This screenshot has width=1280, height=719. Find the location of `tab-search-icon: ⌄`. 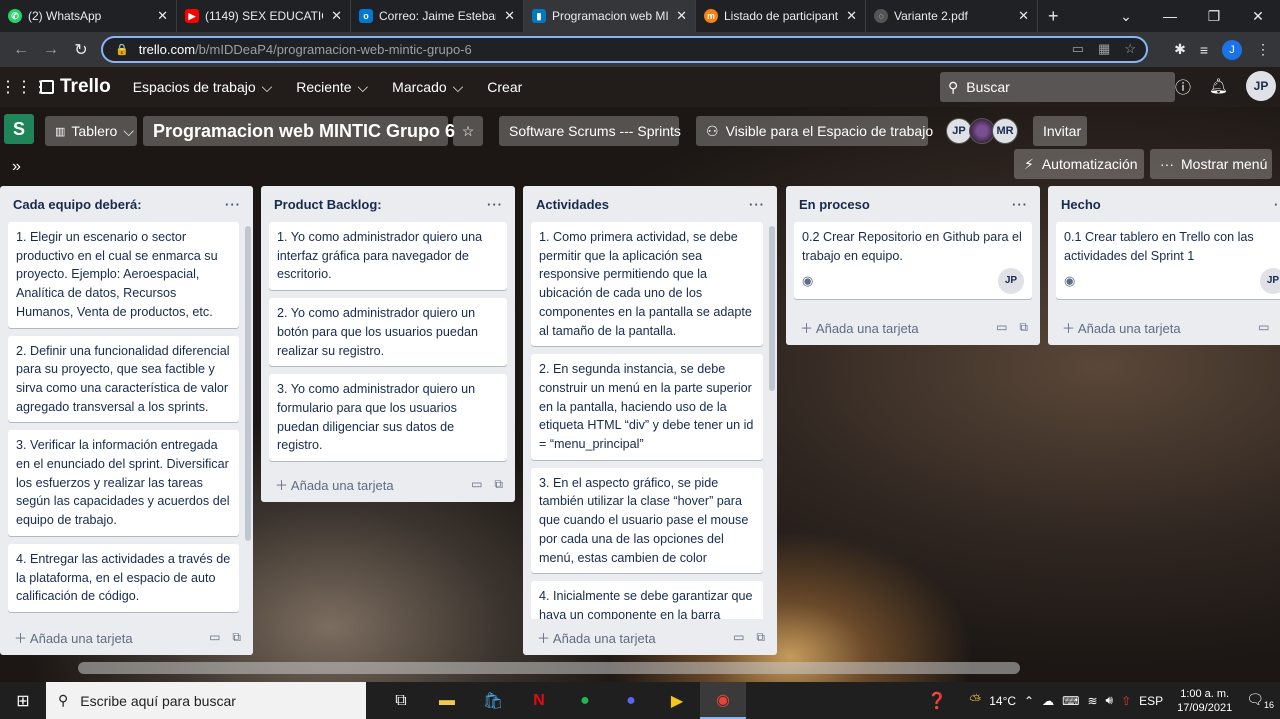

tab-search-icon: ⌄ is located at coordinates (1126, 16).